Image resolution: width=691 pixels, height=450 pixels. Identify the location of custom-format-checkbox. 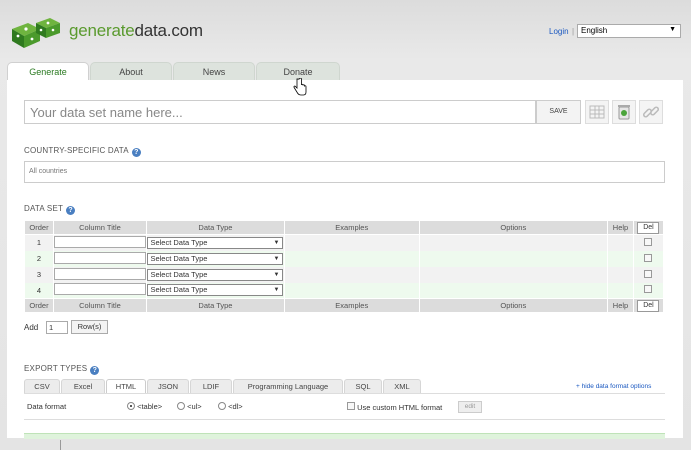
(351, 406).